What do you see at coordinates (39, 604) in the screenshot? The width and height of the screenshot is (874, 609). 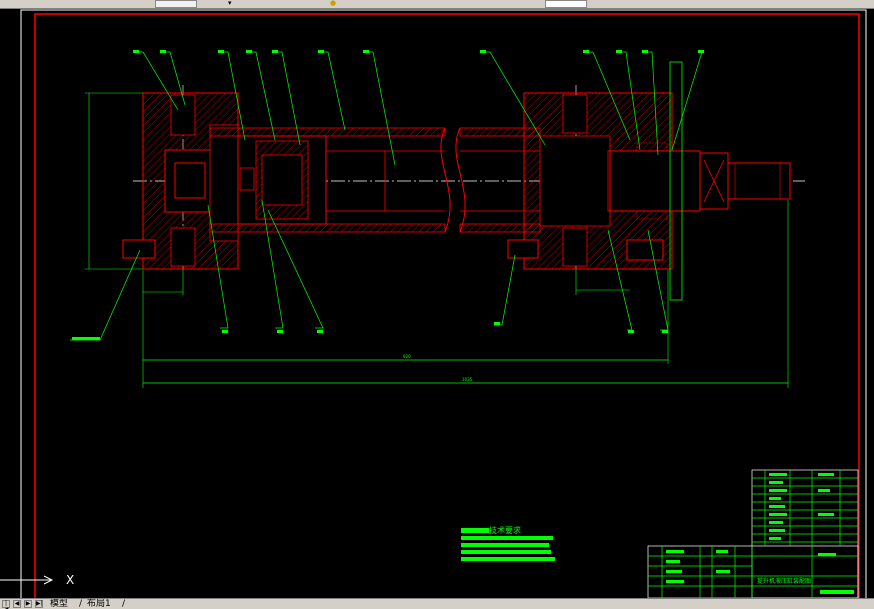 I see `last-tab-icon: ▶|` at bounding box center [39, 604].